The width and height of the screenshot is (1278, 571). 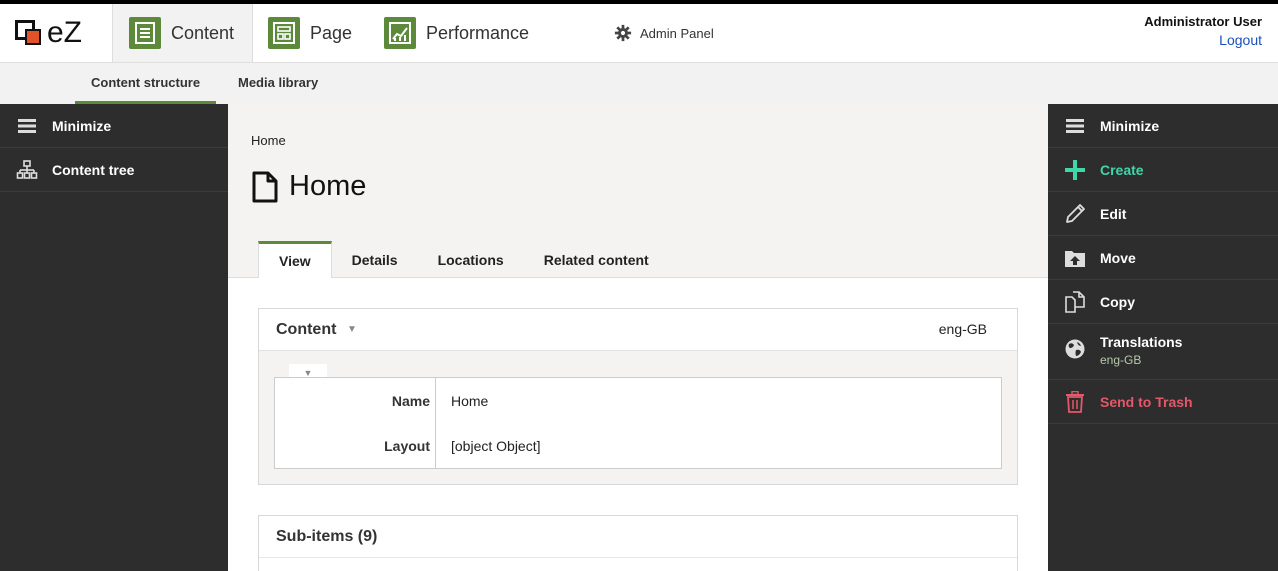 I want to click on subitems-panel-header: Sub-items (9), so click(x=638, y=537).